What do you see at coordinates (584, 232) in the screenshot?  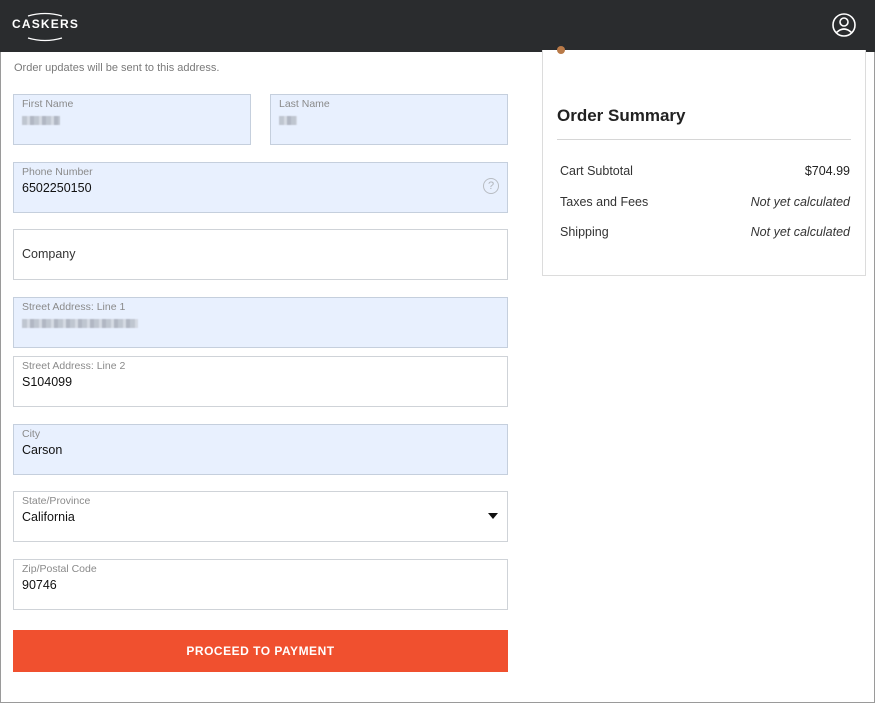 I see `shipping-label: Shipping` at bounding box center [584, 232].